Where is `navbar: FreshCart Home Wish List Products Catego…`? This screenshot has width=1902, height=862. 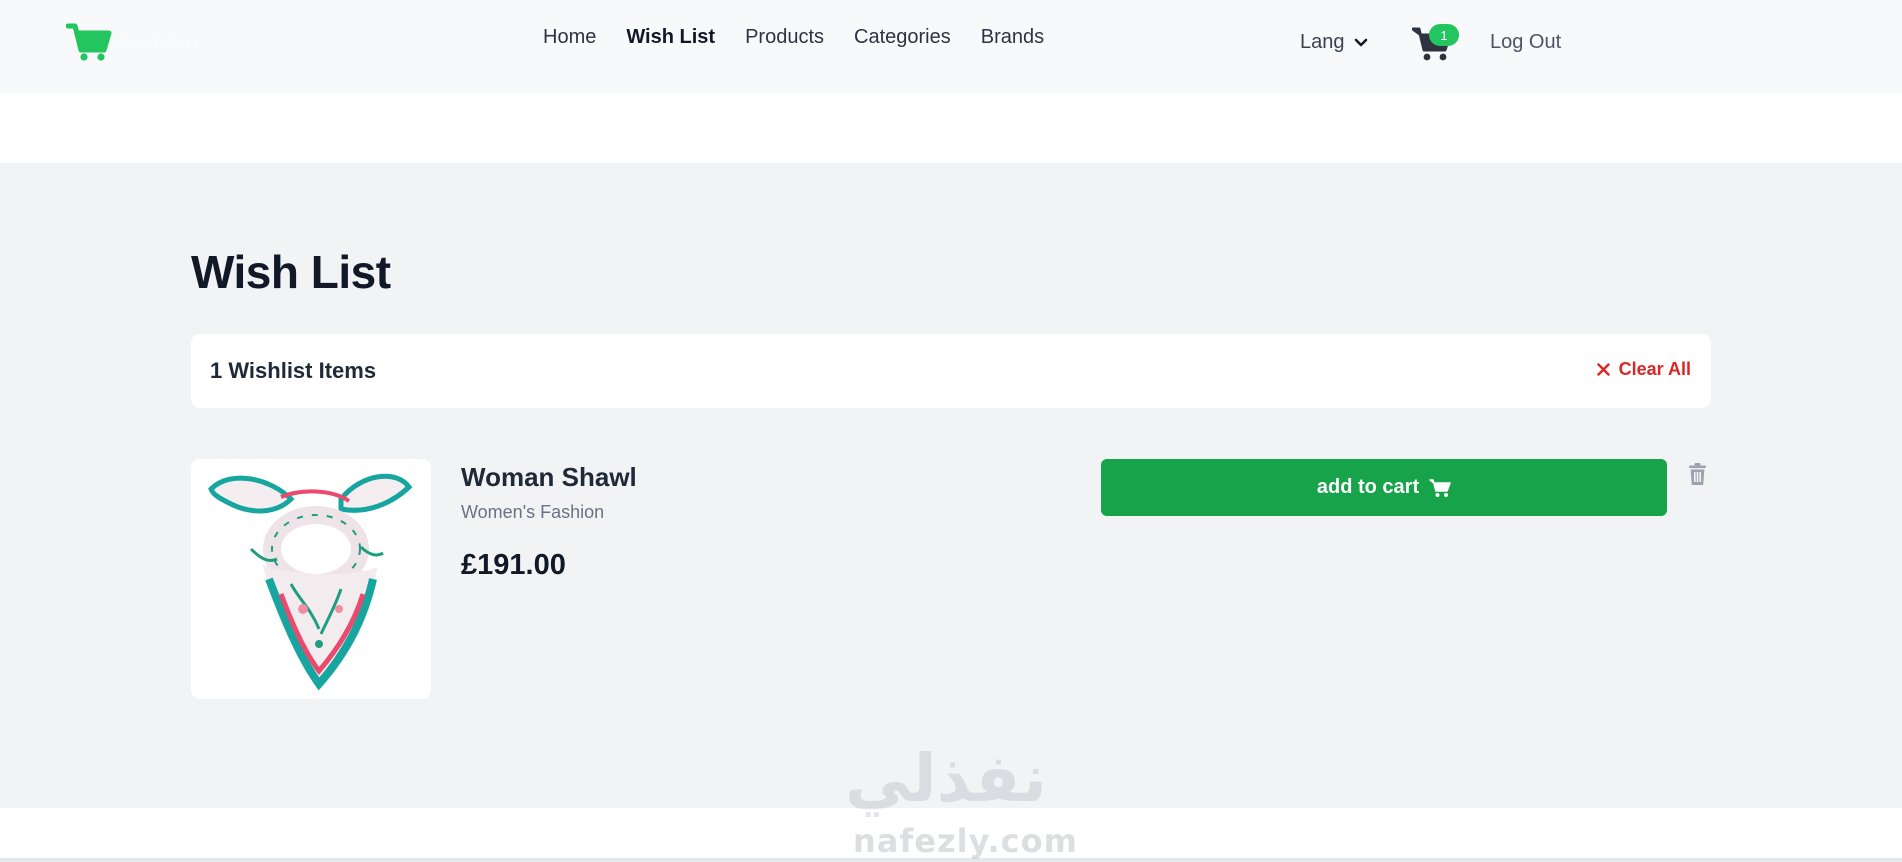
navbar: FreshCart Home Wish List Products Catego… is located at coordinates (951, 46).